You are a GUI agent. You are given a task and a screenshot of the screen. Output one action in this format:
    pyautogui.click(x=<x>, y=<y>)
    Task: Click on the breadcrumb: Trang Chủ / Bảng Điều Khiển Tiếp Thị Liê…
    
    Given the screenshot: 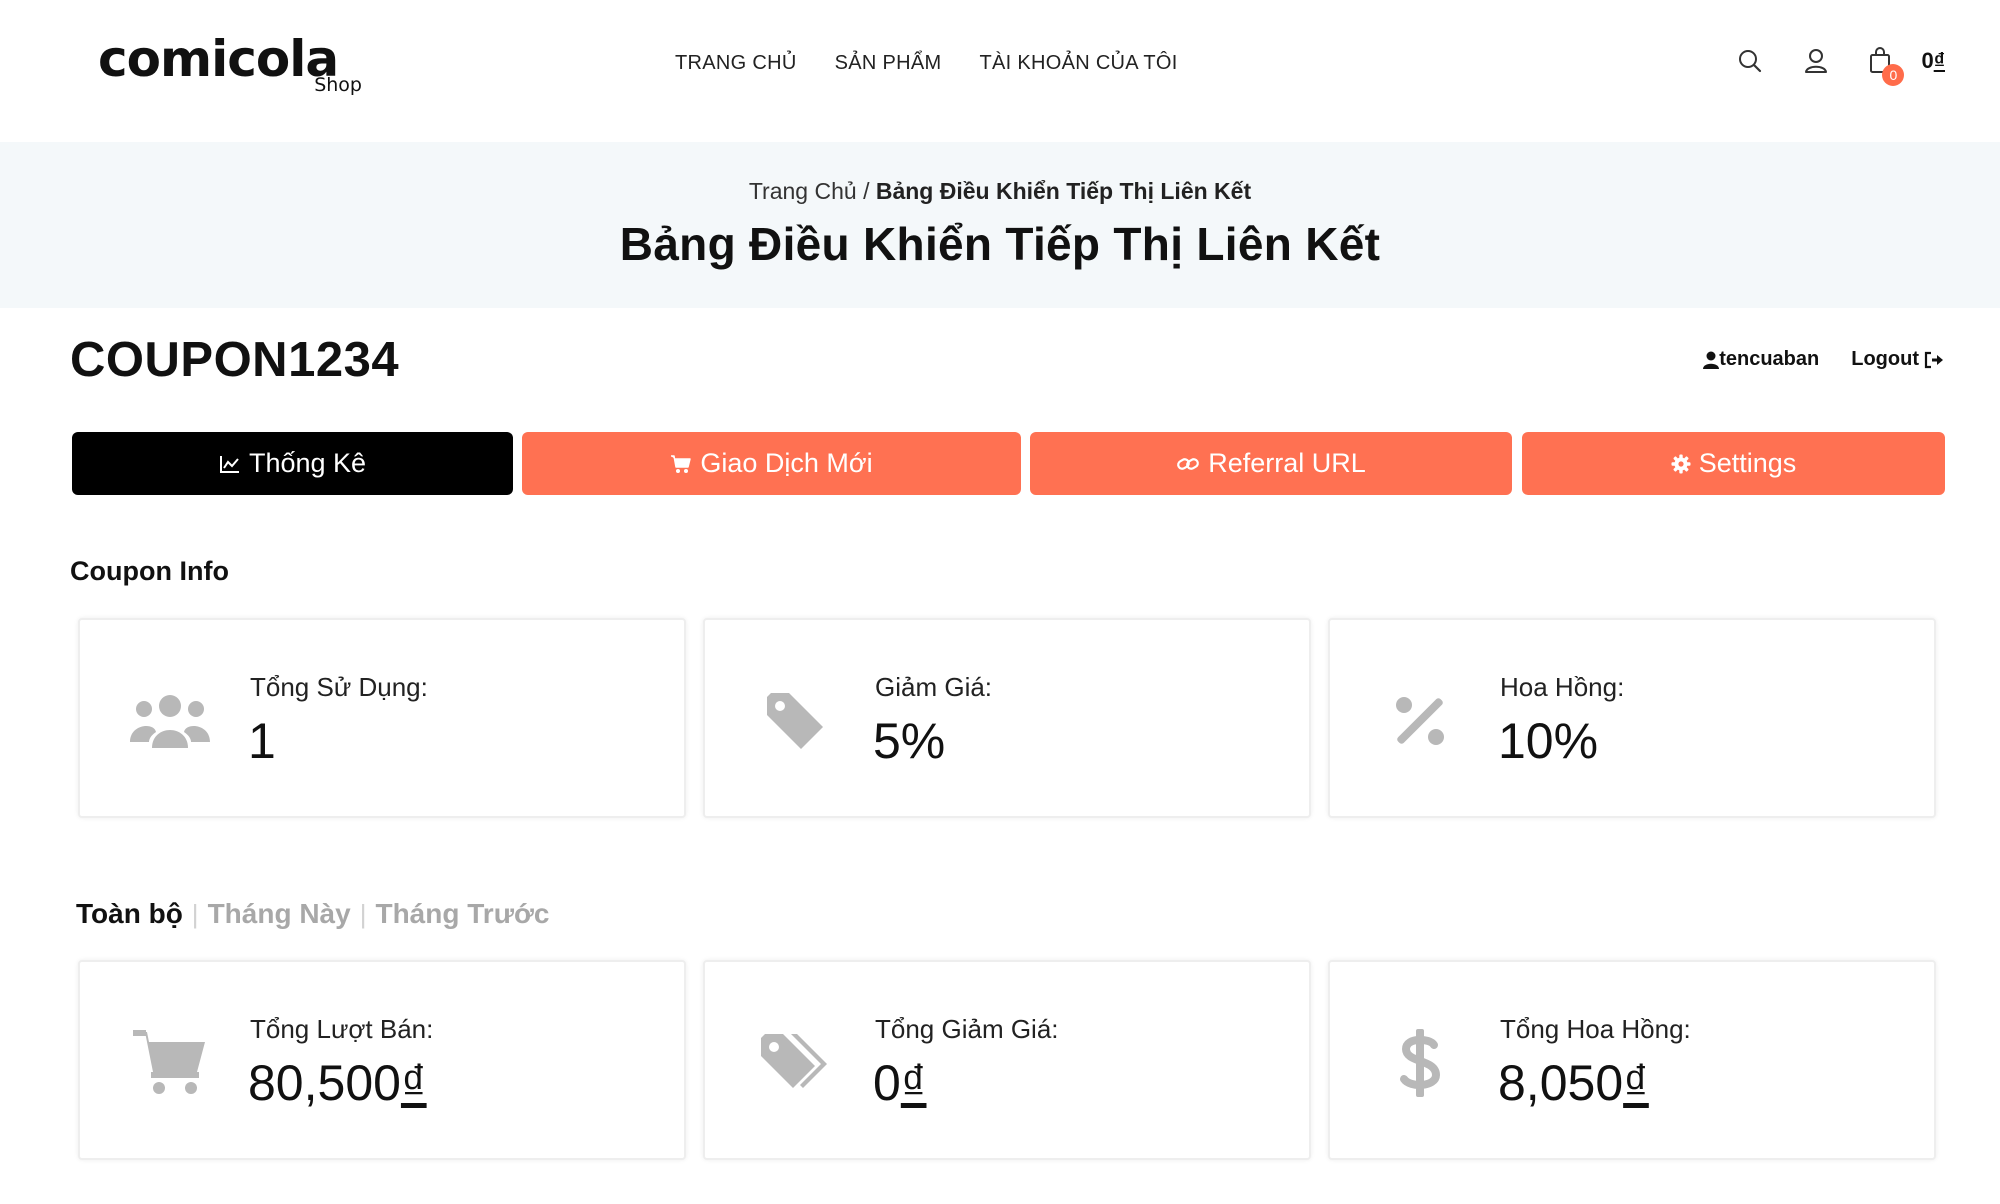 What is the action you would take?
    pyautogui.click(x=1000, y=191)
    